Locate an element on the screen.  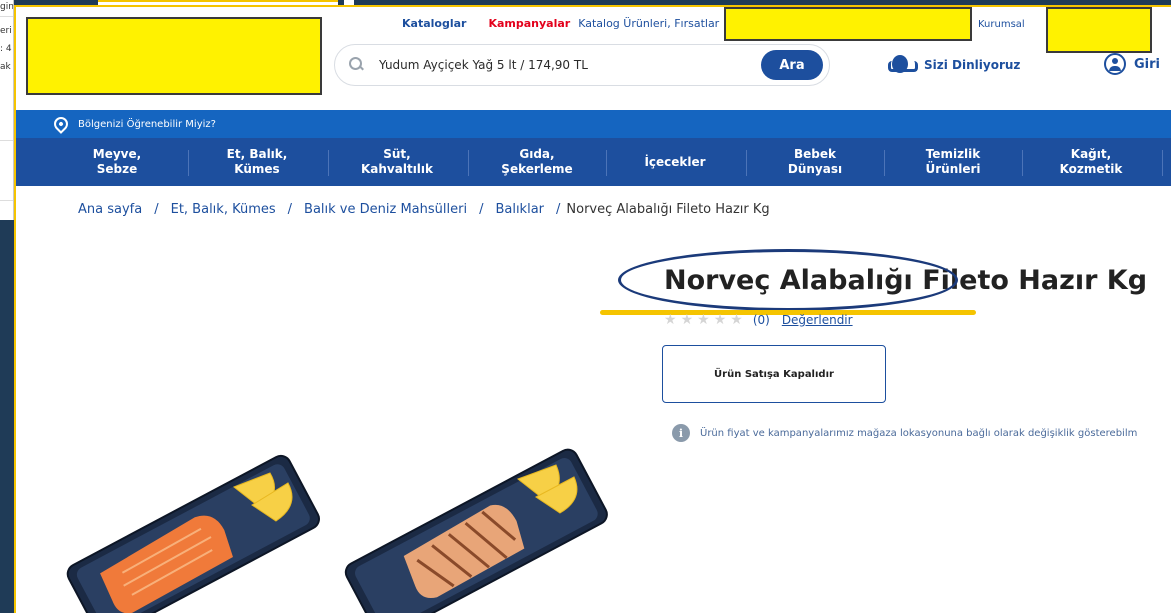
product-title-wrap: Norveç Alabalığı Fileto Hazır Kg is located at coordinates (905, 280).